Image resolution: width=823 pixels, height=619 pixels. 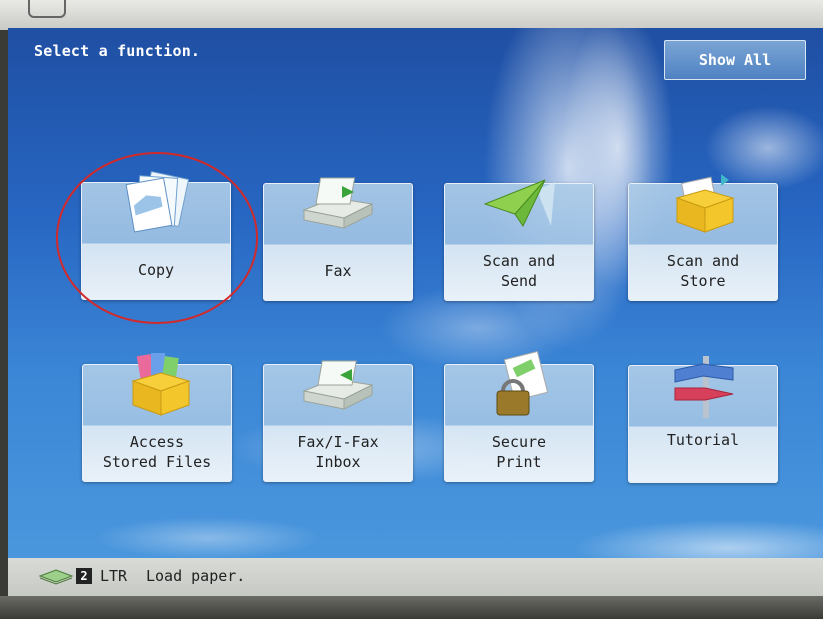 I want to click on secure-print-button: Secure Print, so click(x=519, y=416).